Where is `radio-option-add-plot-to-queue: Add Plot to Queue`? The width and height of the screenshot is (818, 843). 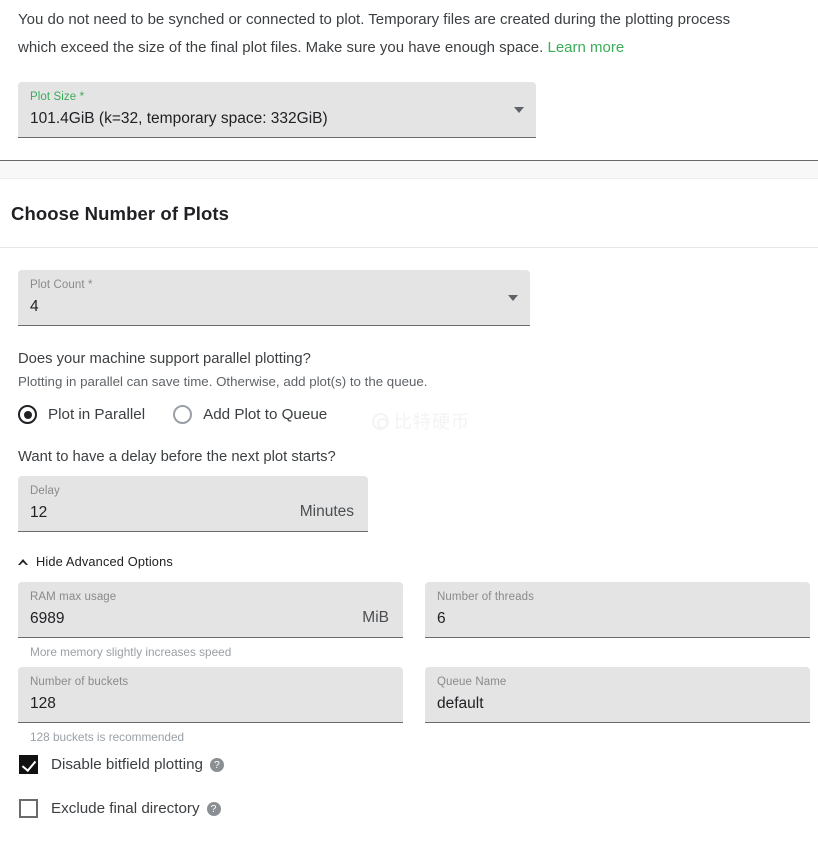
radio-option-add-plot-to-queue: Add Plot to Queue is located at coordinates (250, 414).